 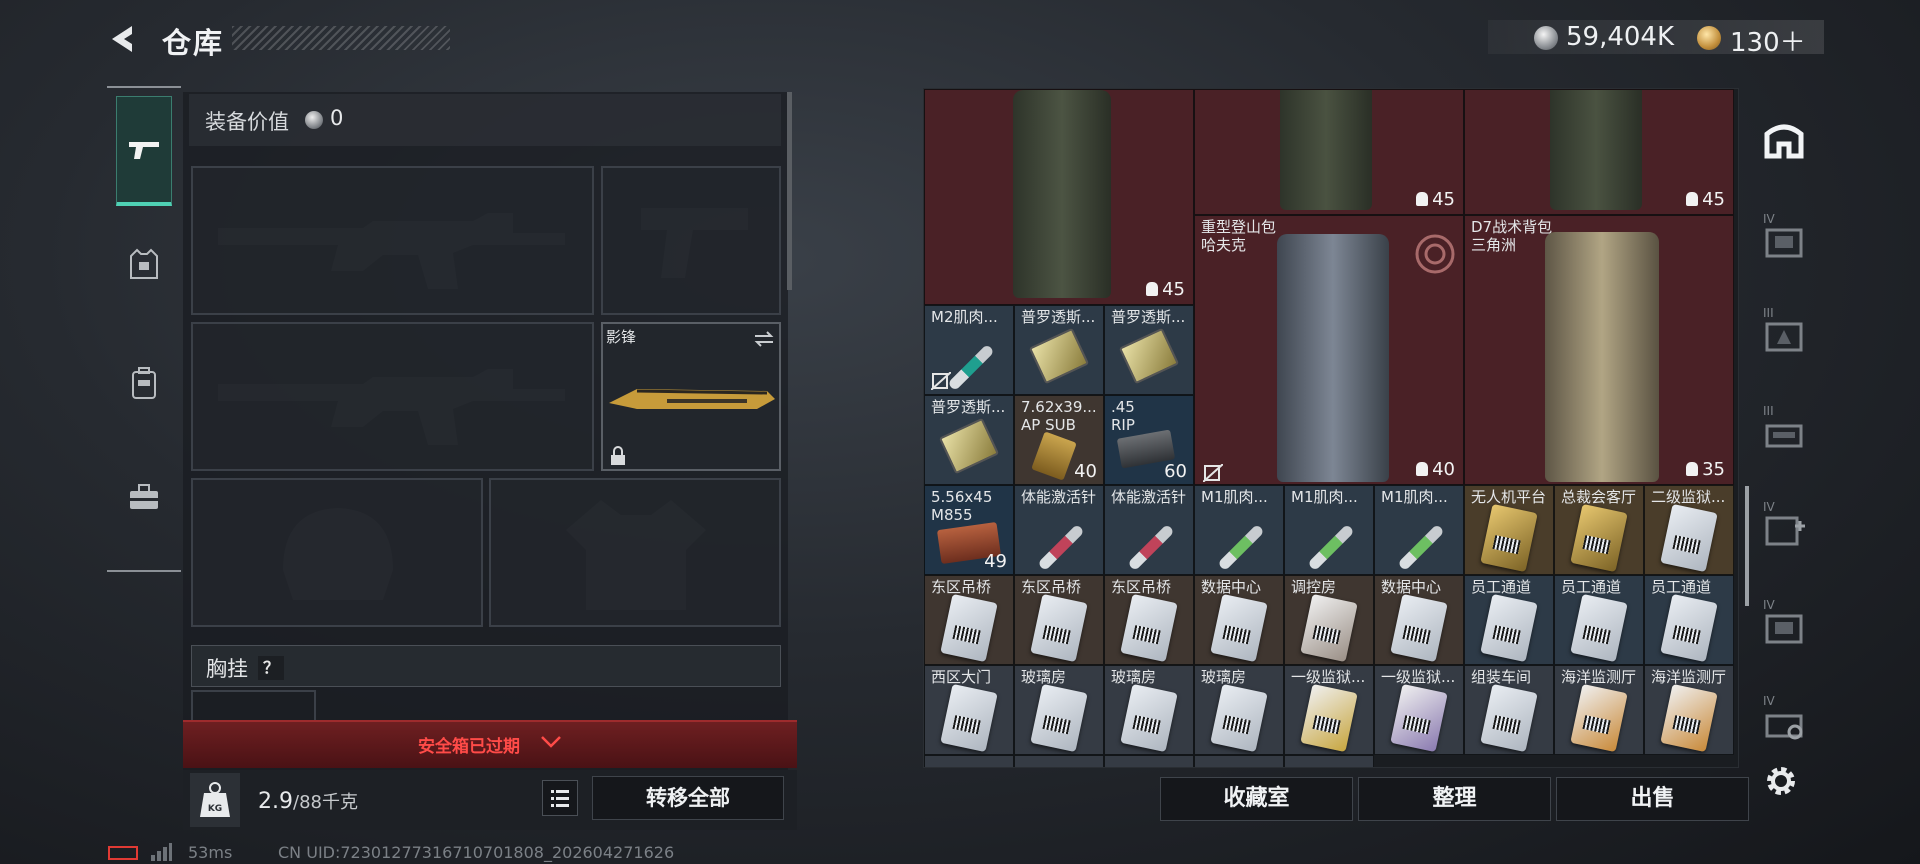 I want to click on token-amount: 130＋, so click(x=1768, y=40).